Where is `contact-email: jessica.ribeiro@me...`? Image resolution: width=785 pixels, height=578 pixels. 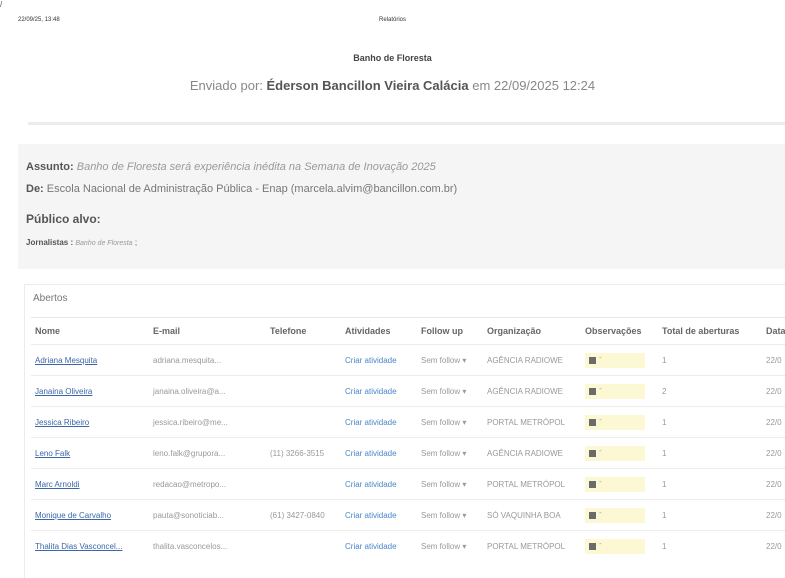 contact-email: jessica.ribeiro@me... is located at coordinates (207, 422).